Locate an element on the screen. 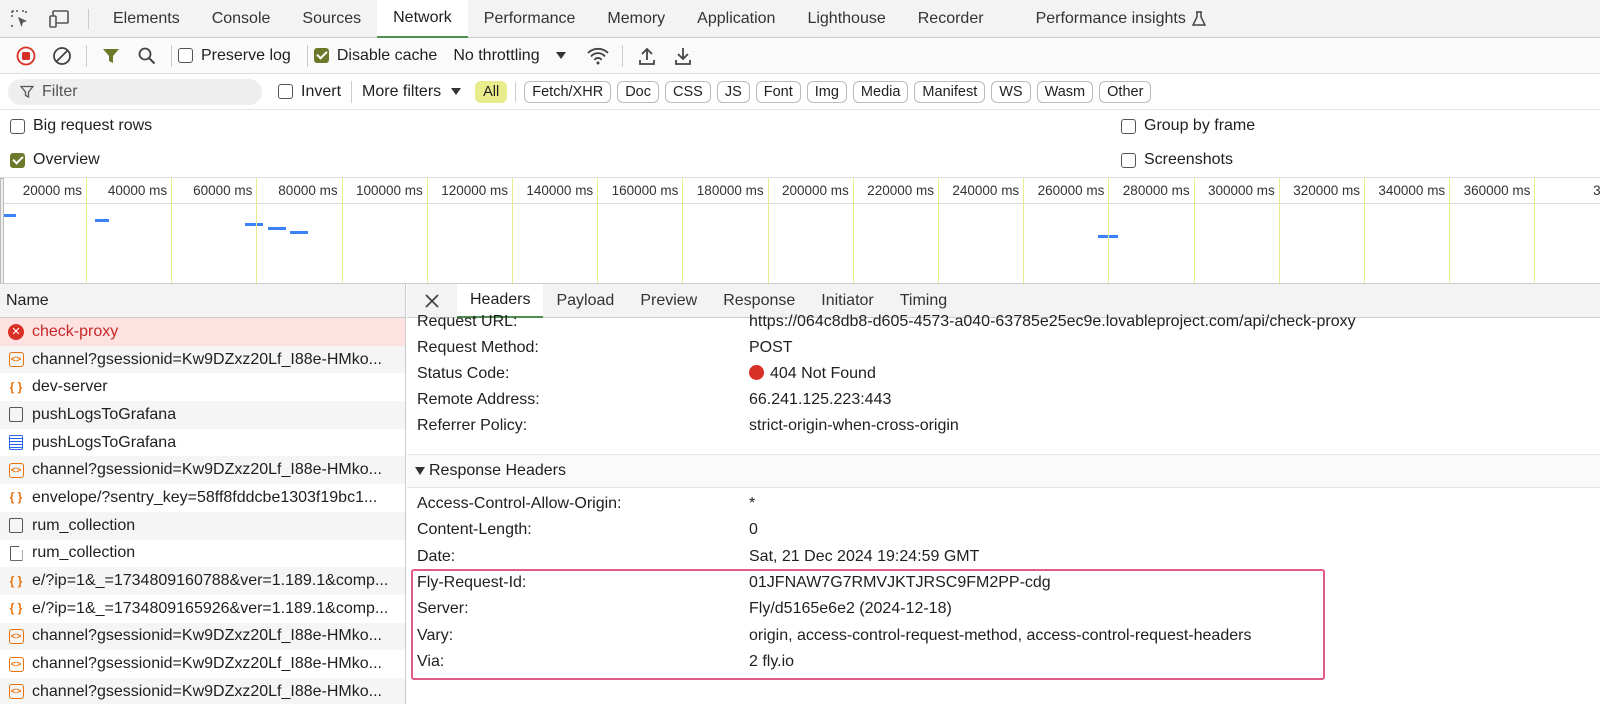  screenshots-label: Screenshots is located at coordinates (1188, 159).